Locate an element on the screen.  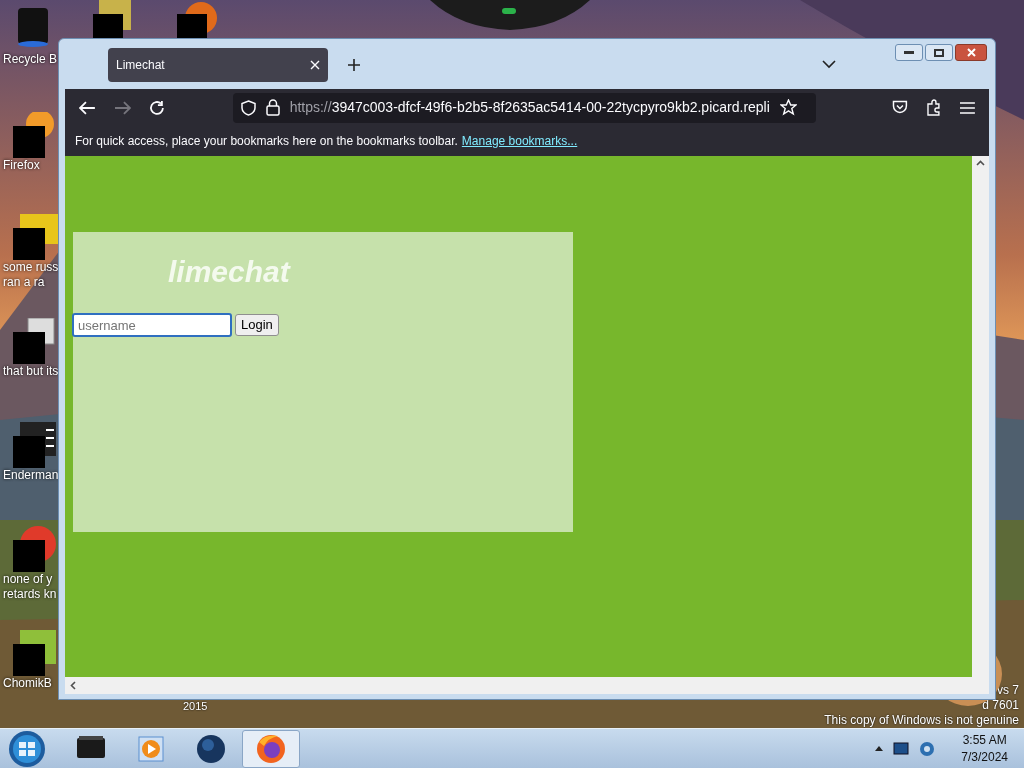
network-icon is located at coordinates (927, 748).